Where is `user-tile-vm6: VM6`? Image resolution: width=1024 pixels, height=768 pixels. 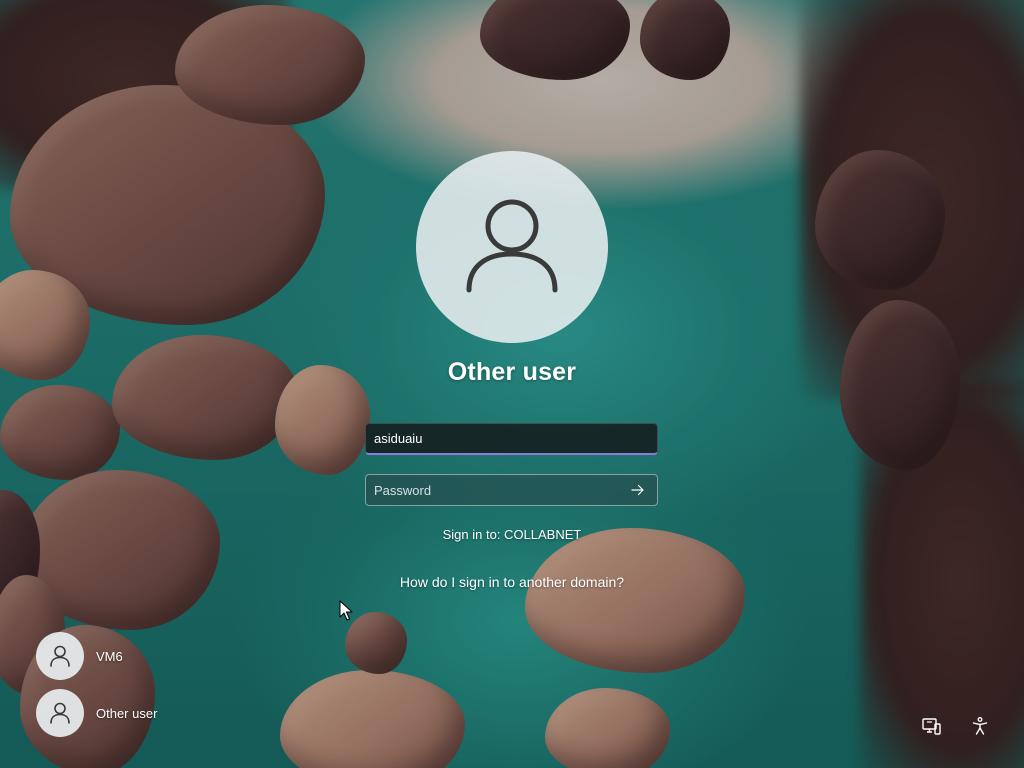 user-tile-vm6: VM6 is located at coordinates (79, 656).